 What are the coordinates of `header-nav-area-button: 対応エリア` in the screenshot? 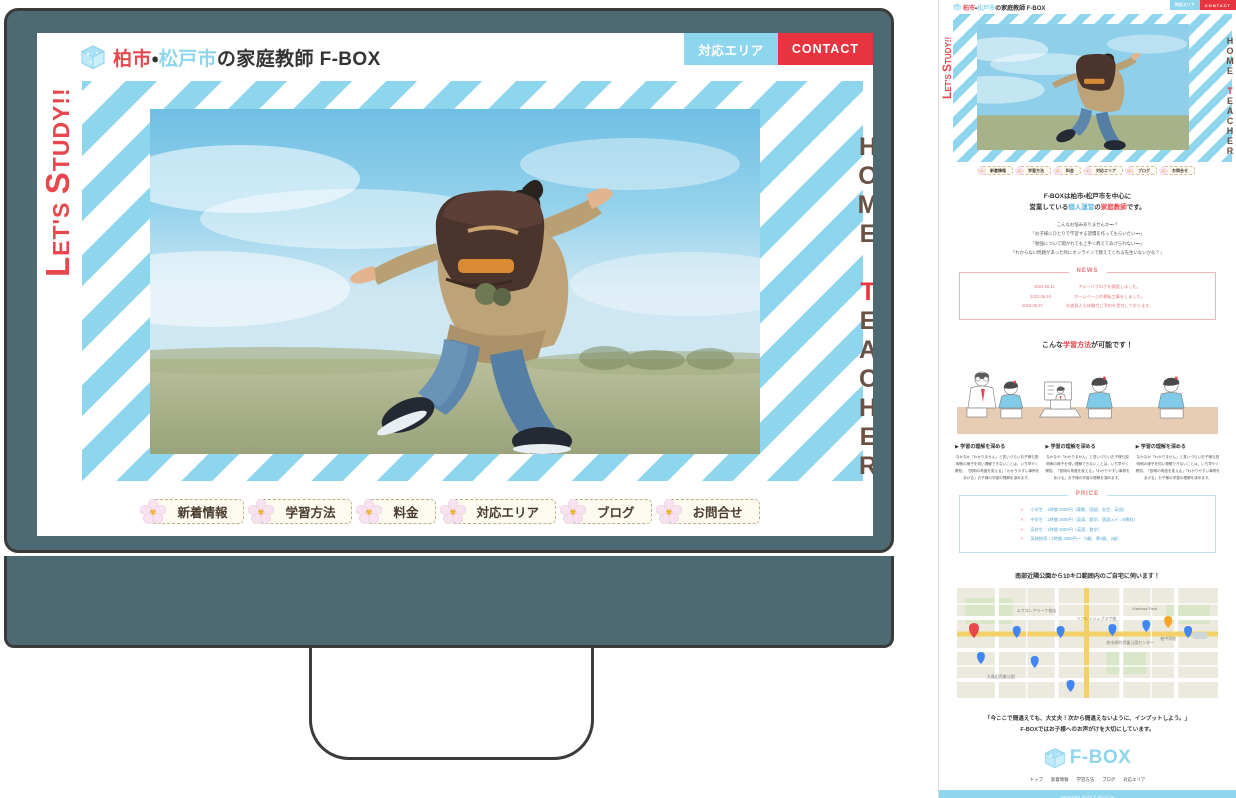 It's located at (731, 49).